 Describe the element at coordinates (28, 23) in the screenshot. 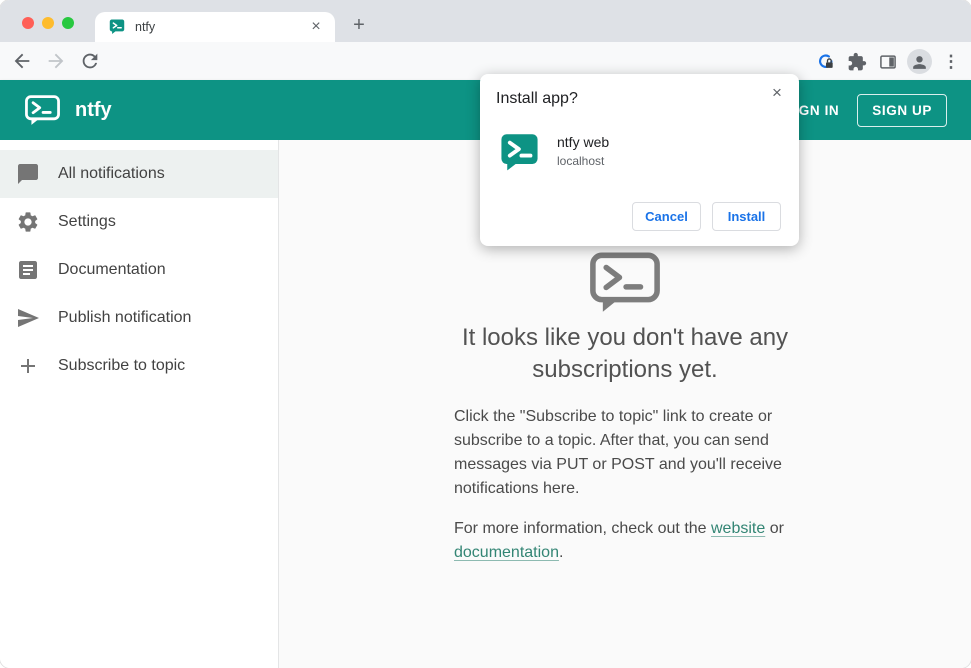

I see `close-window-button` at that location.